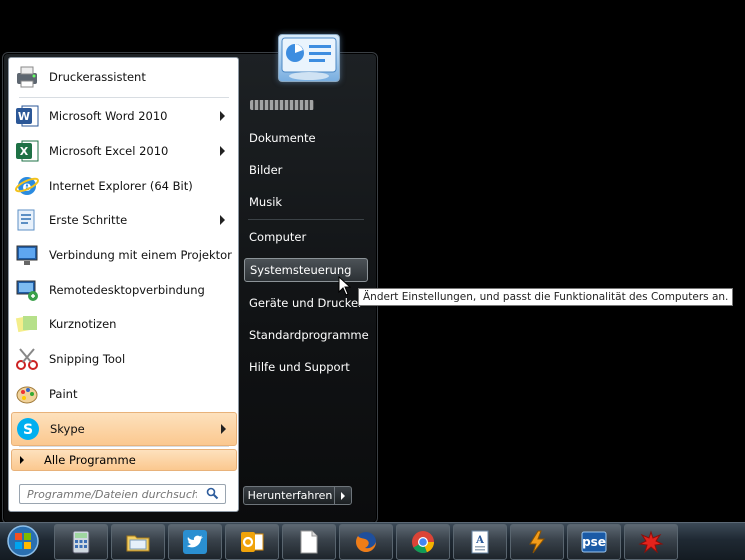 Image resolution: width=745 pixels, height=560 pixels. Describe the element at coordinates (301, 270) in the screenshot. I see `right-item-label: Systemsteuerung` at that location.